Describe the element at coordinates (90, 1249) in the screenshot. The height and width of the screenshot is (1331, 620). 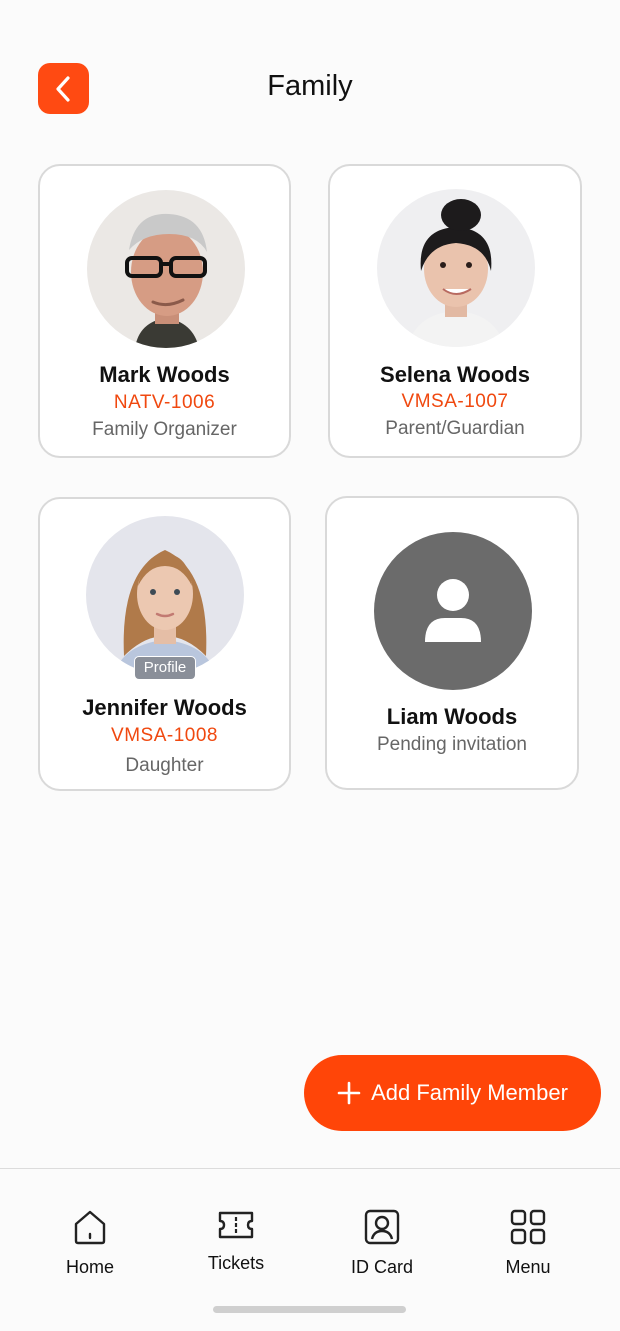
I see `tab-home: Home` at that location.